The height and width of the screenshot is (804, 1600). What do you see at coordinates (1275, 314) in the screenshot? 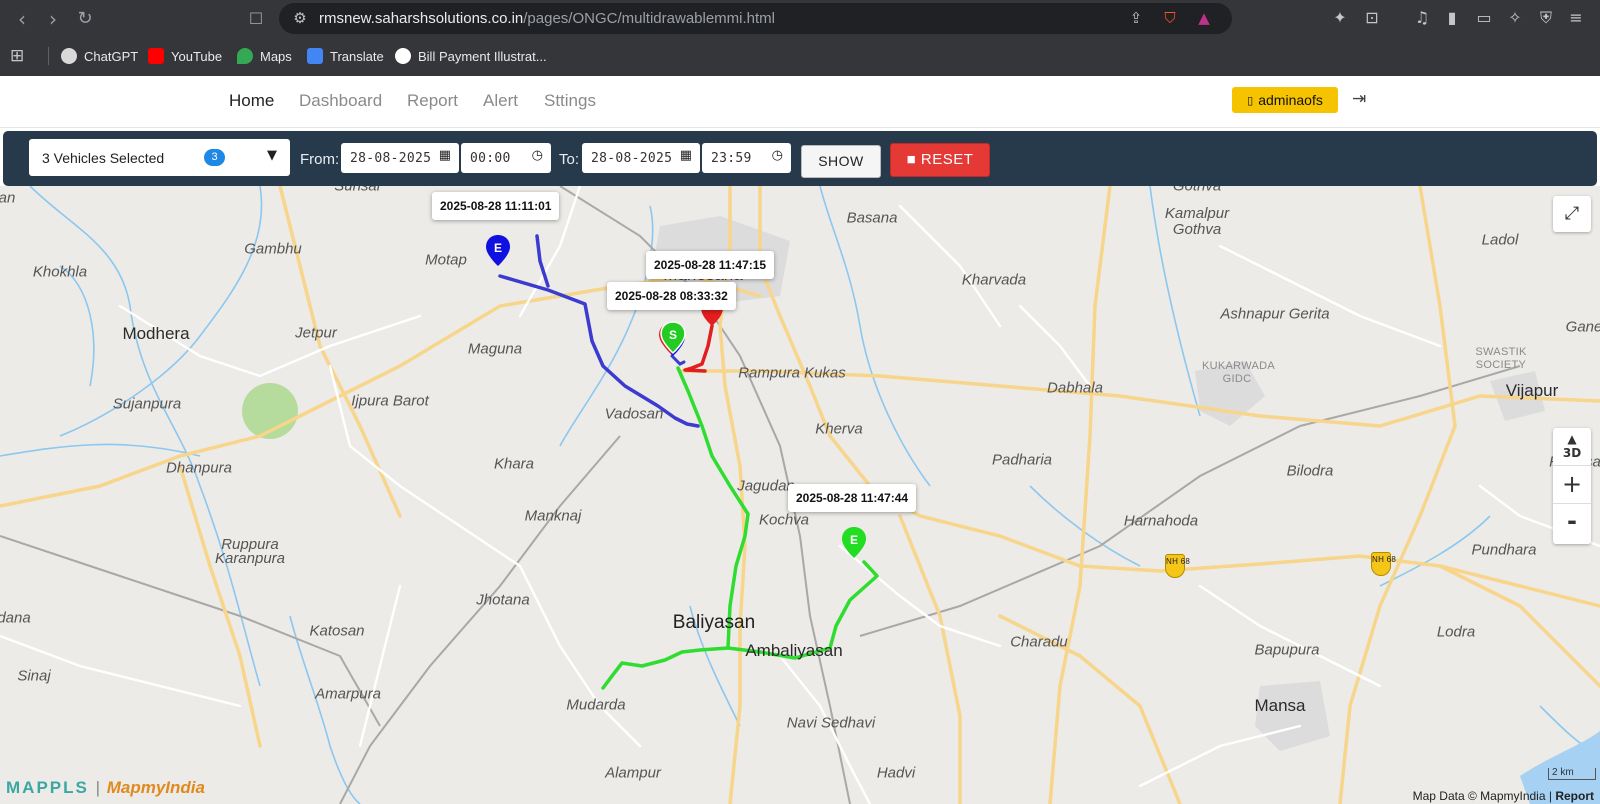
I see `place-label: Ashnapur Gerita` at bounding box center [1275, 314].